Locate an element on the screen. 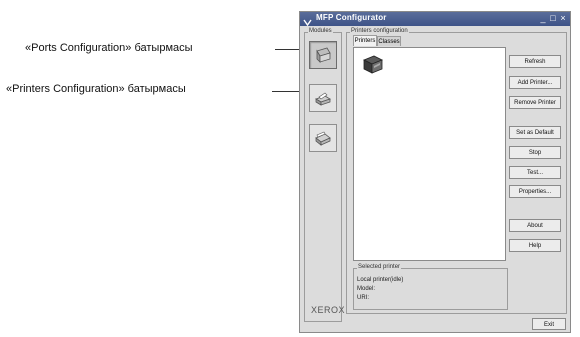 Image resolution: width=580 pixels, height=337 pixels. scanner-icon is located at coordinates (323, 138).